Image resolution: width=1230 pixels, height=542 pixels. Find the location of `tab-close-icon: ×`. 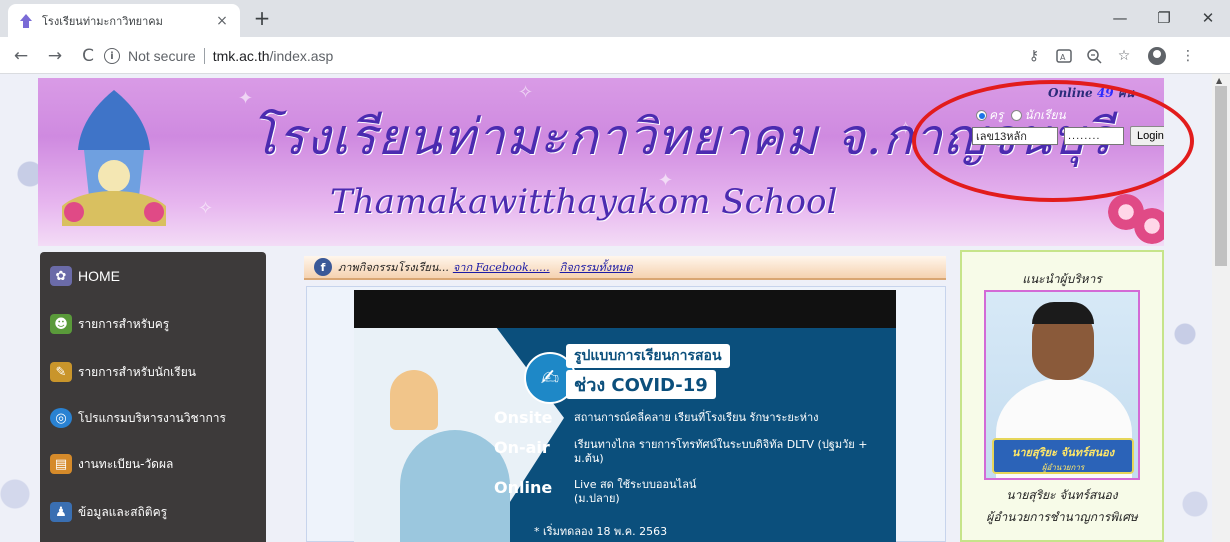

tab-close-icon: × is located at coordinates (222, 21).